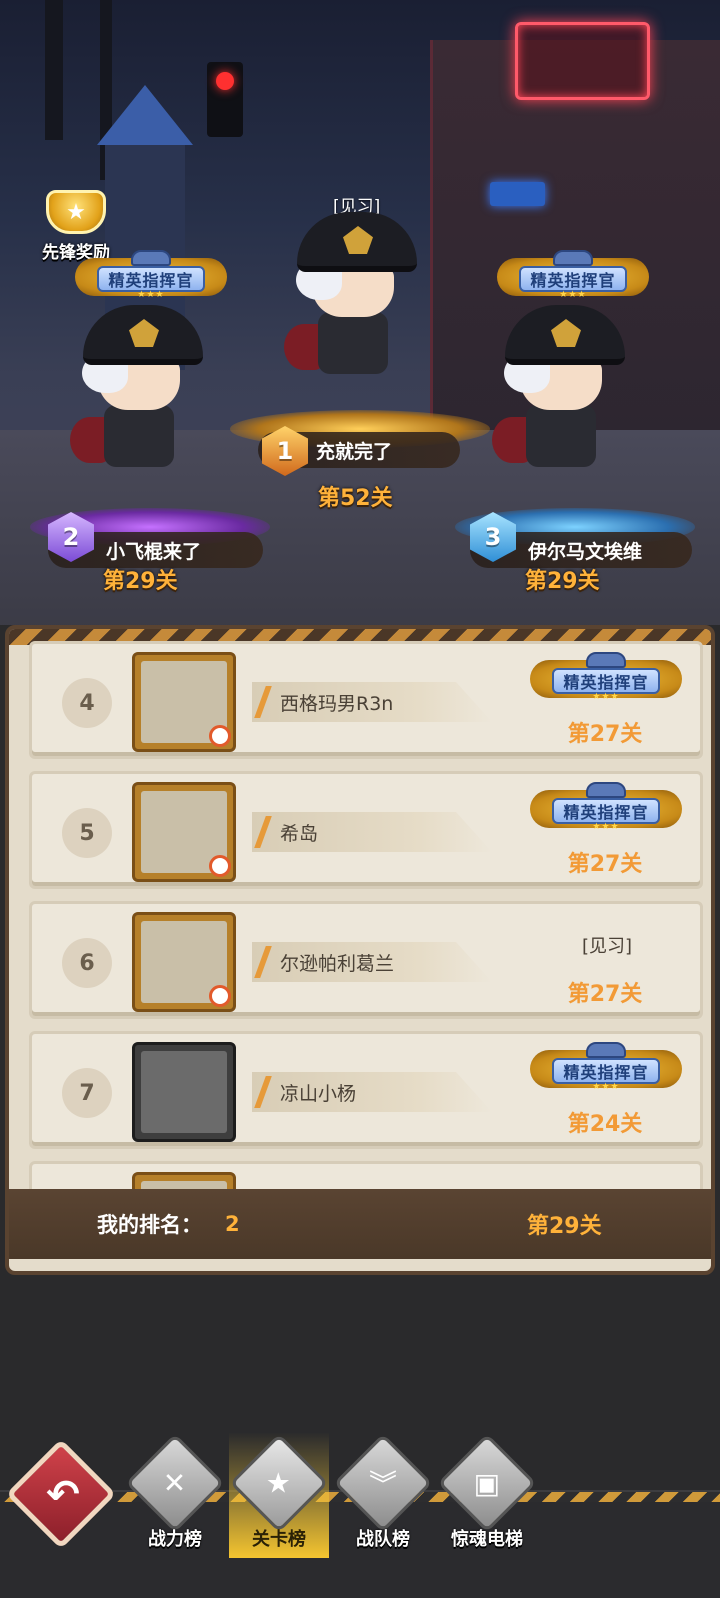 This screenshot has height=1598, width=720. What do you see at coordinates (140, 581) in the screenshot?
I see `rank2-stage: 第29关` at bounding box center [140, 581].